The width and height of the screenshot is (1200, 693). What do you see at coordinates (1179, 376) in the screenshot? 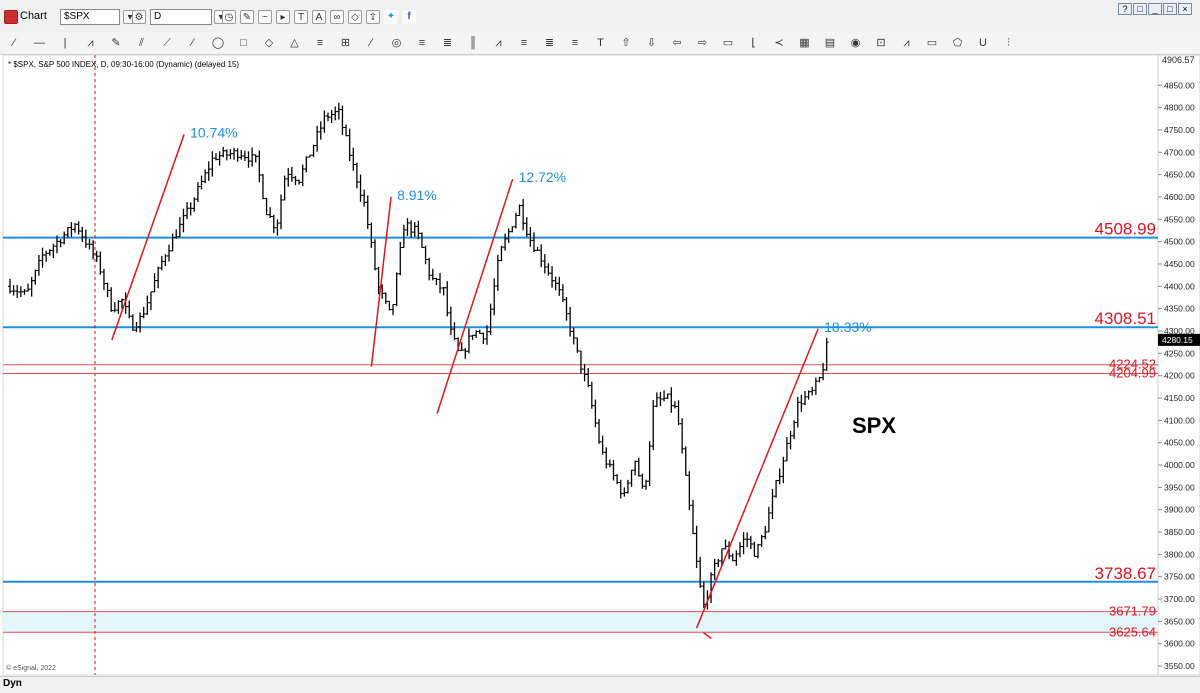
I see `y-tick-label: 4200.00` at bounding box center [1179, 376].